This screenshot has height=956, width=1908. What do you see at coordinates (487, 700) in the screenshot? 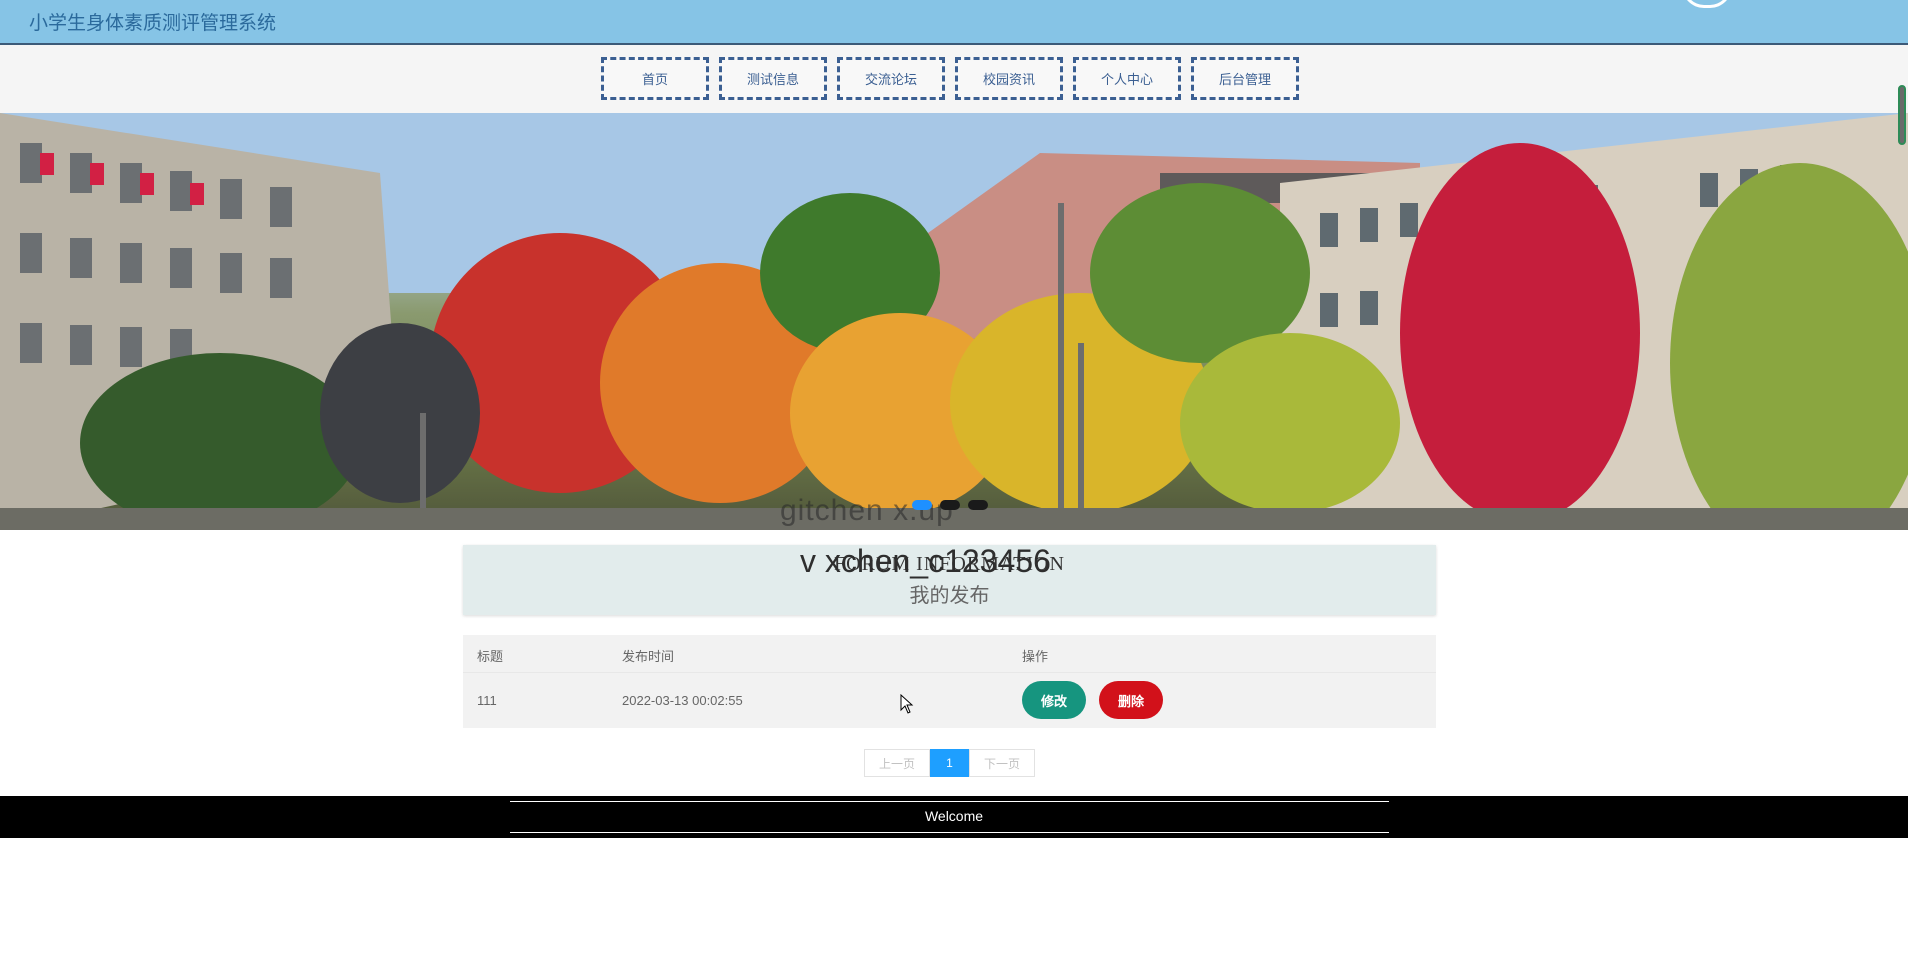
I see `row-title: 111` at bounding box center [487, 700].